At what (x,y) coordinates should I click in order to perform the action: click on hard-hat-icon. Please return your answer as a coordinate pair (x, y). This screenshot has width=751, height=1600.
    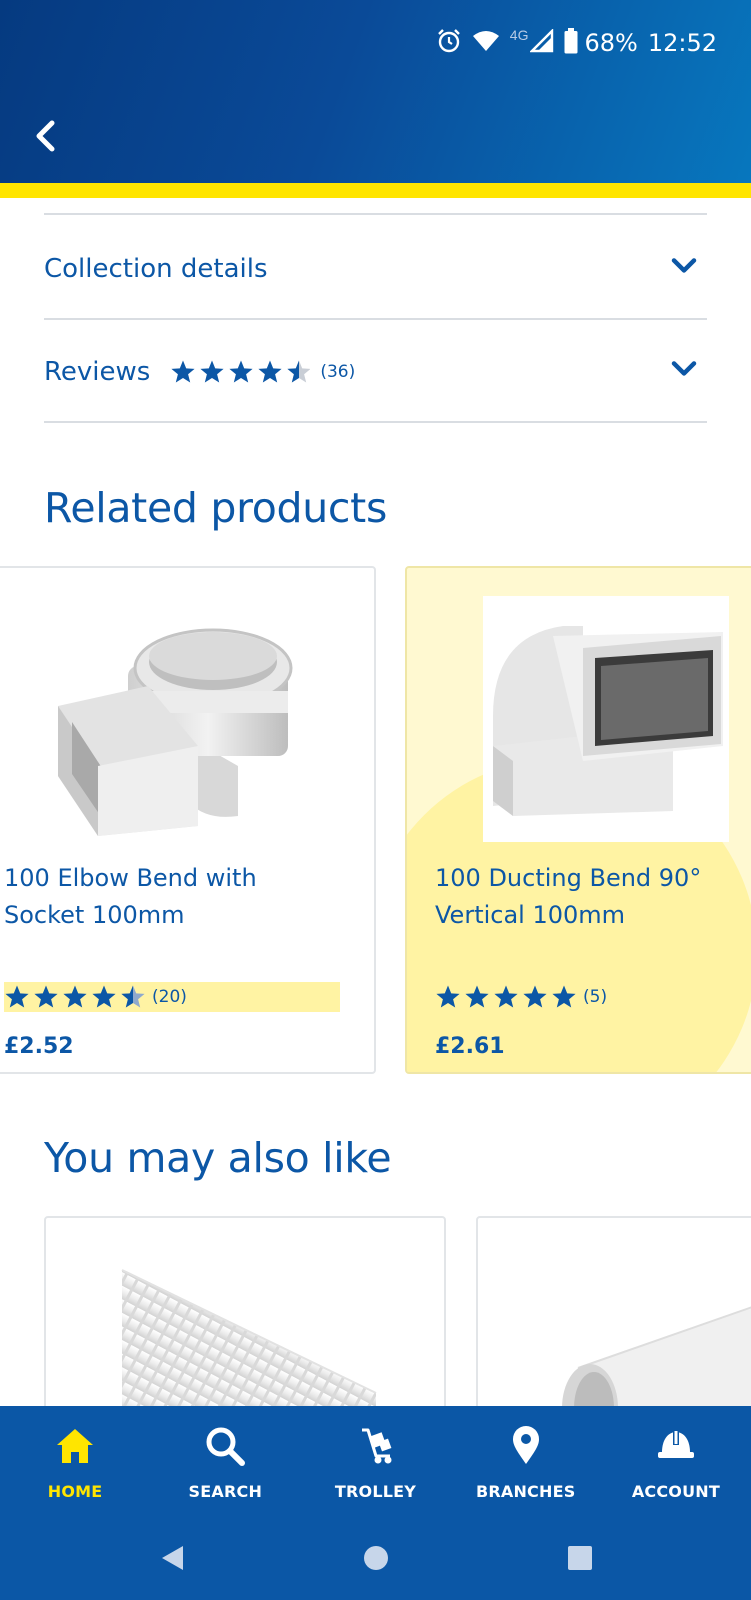
    Looking at the image, I should click on (676, 1446).